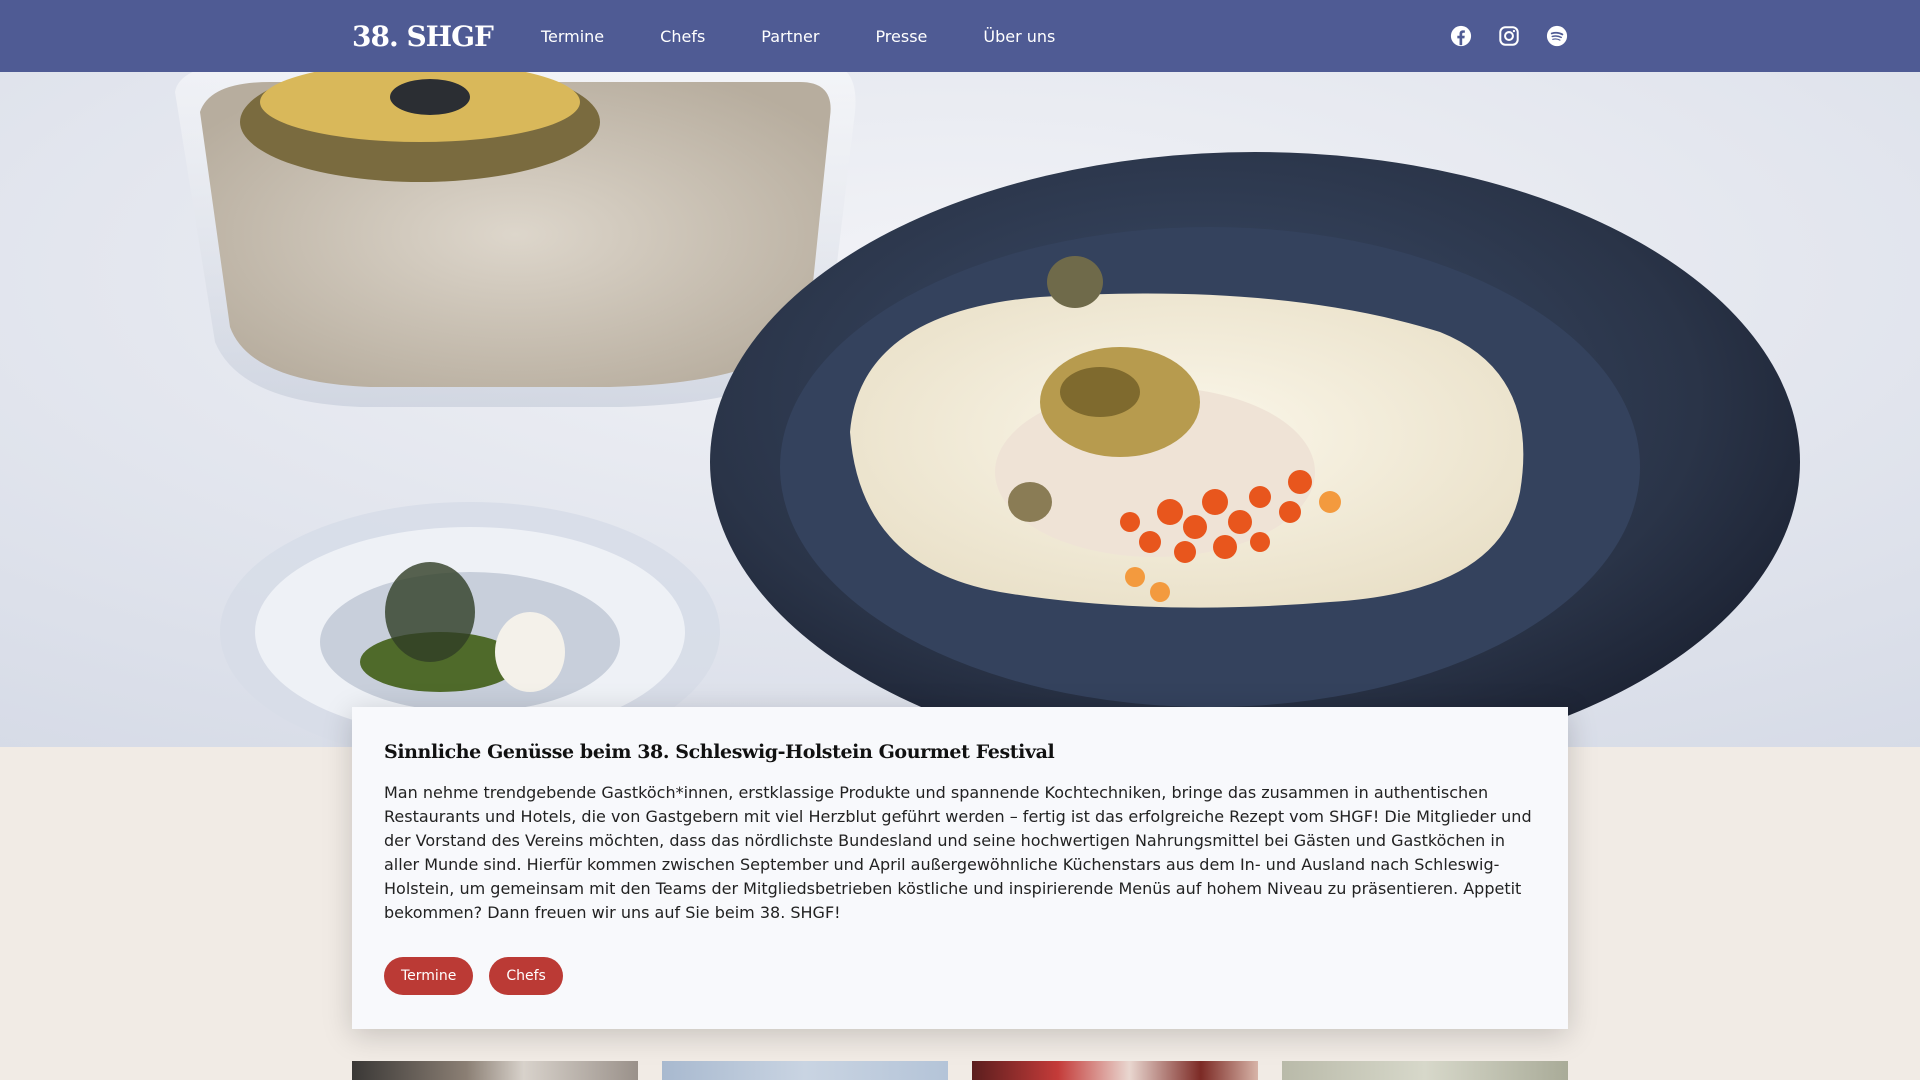  Describe the element at coordinates (572, 36) in the screenshot. I see `nav-link-termine: Termine` at that location.